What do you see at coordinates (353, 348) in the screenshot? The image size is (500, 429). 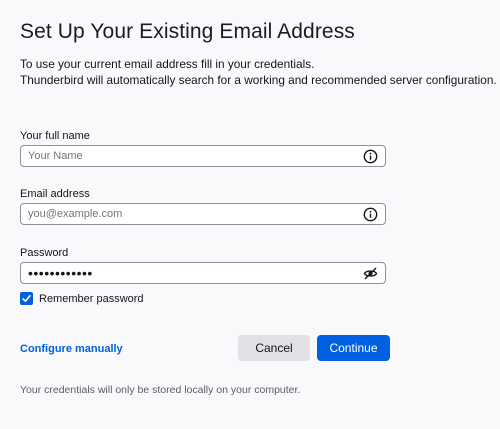 I see `continue-button: Continue` at bounding box center [353, 348].